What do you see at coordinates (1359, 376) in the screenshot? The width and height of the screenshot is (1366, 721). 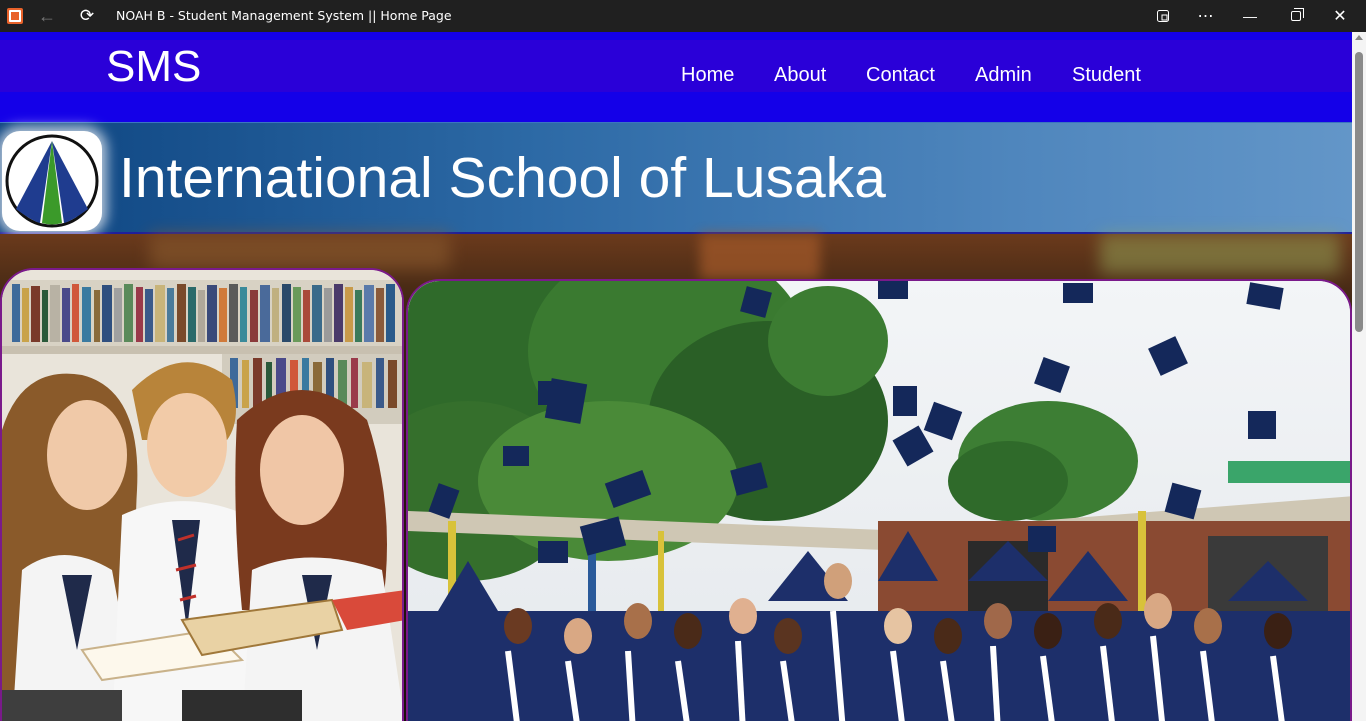 I see `vertical-scrollbar` at bounding box center [1359, 376].